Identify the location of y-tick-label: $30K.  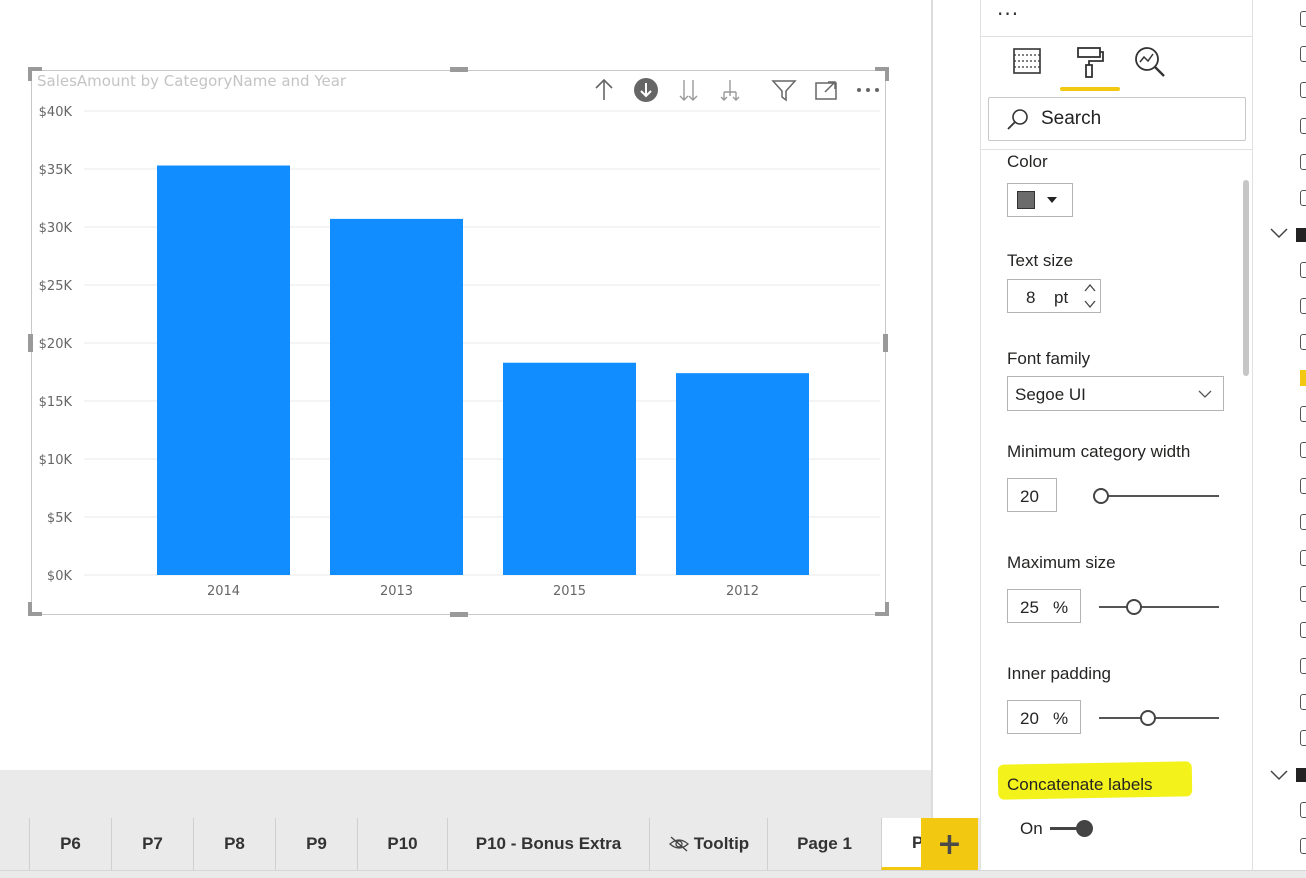
(56, 228).